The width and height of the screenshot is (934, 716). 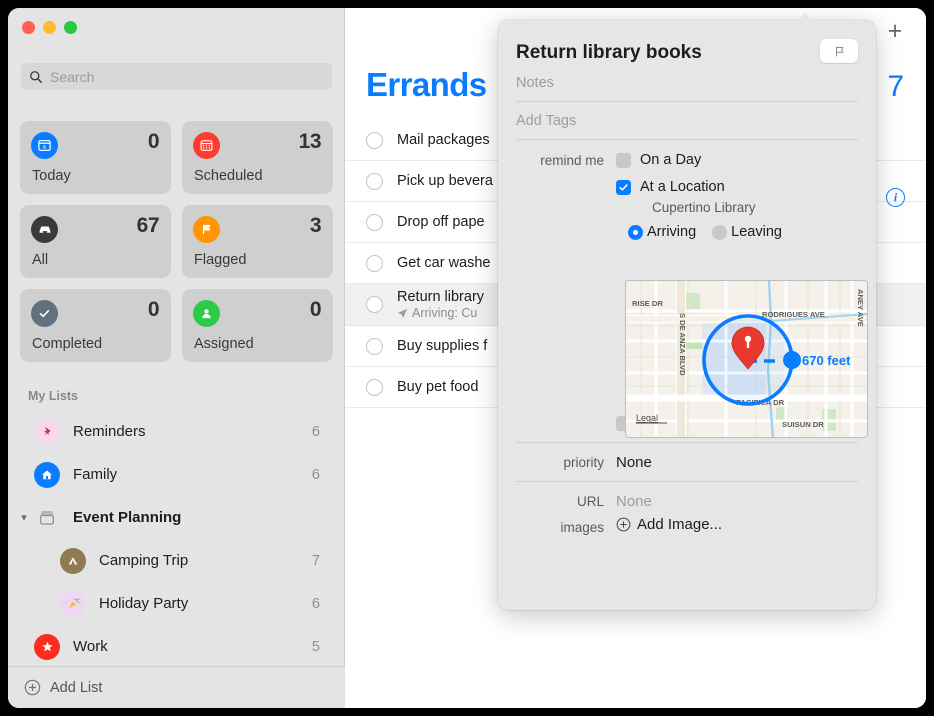 What do you see at coordinates (609, 52) in the screenshot?
I see `popover-title: Return library books` at bounding box center [609, 52].